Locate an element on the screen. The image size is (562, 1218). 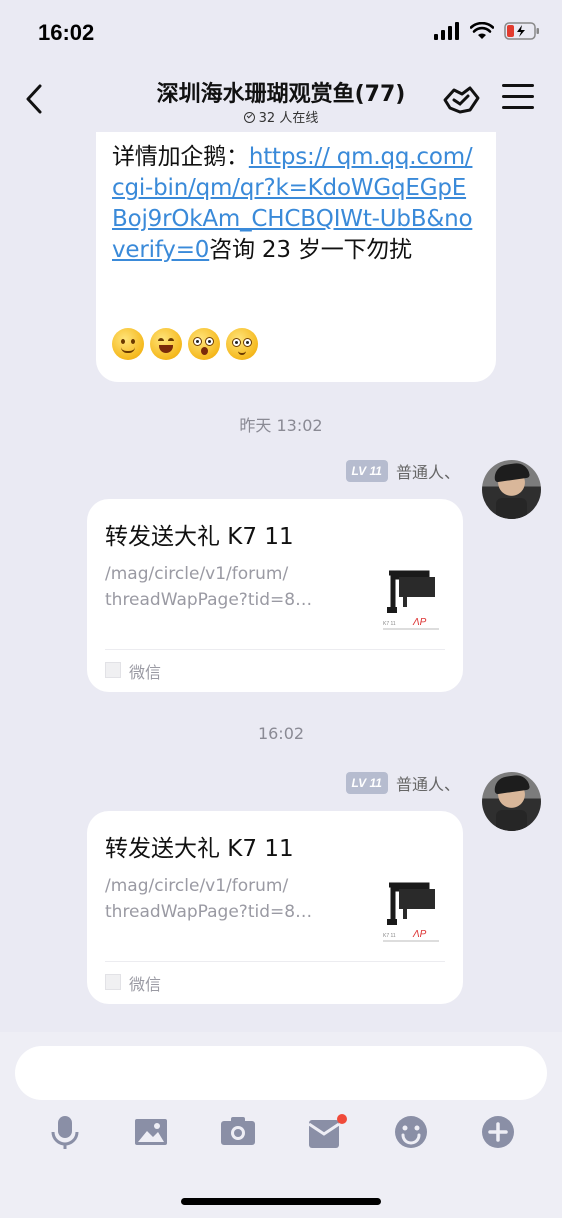
group-privacy-button is located at coordinates (461, 100).